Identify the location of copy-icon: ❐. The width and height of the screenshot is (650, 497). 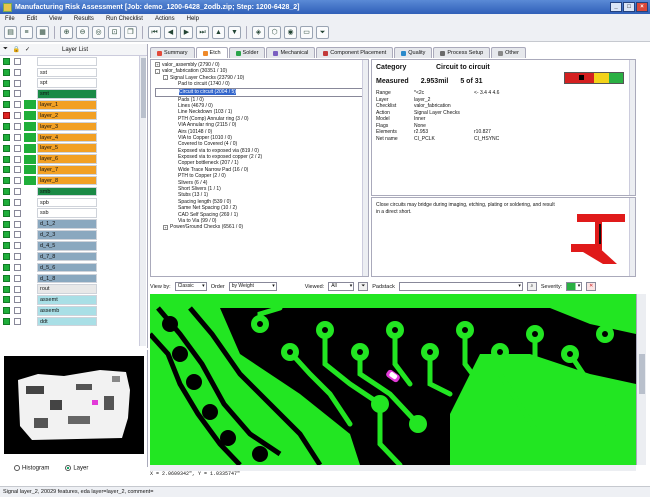
(130, 32).